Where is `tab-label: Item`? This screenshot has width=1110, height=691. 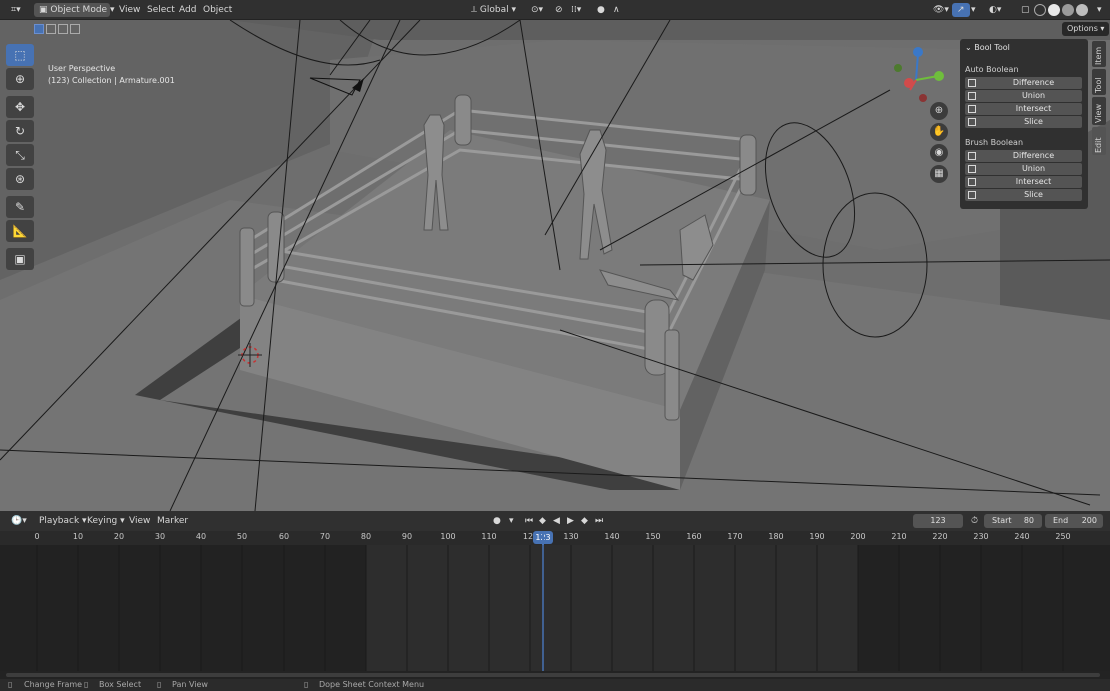 tab-label: Item is located at coordinates (1098, 55).